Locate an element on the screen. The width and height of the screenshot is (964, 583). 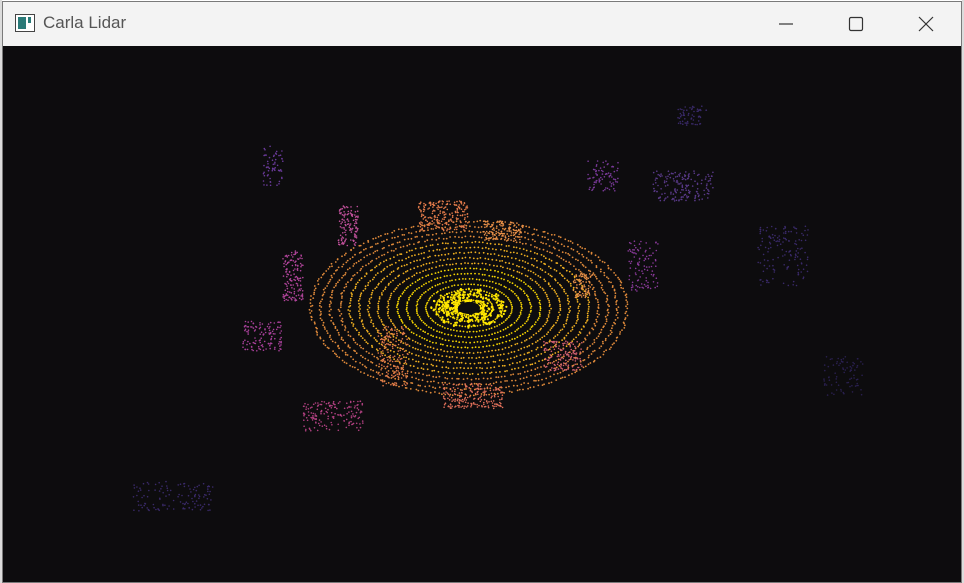
app-window-icon is located at coordinates (25, 23).